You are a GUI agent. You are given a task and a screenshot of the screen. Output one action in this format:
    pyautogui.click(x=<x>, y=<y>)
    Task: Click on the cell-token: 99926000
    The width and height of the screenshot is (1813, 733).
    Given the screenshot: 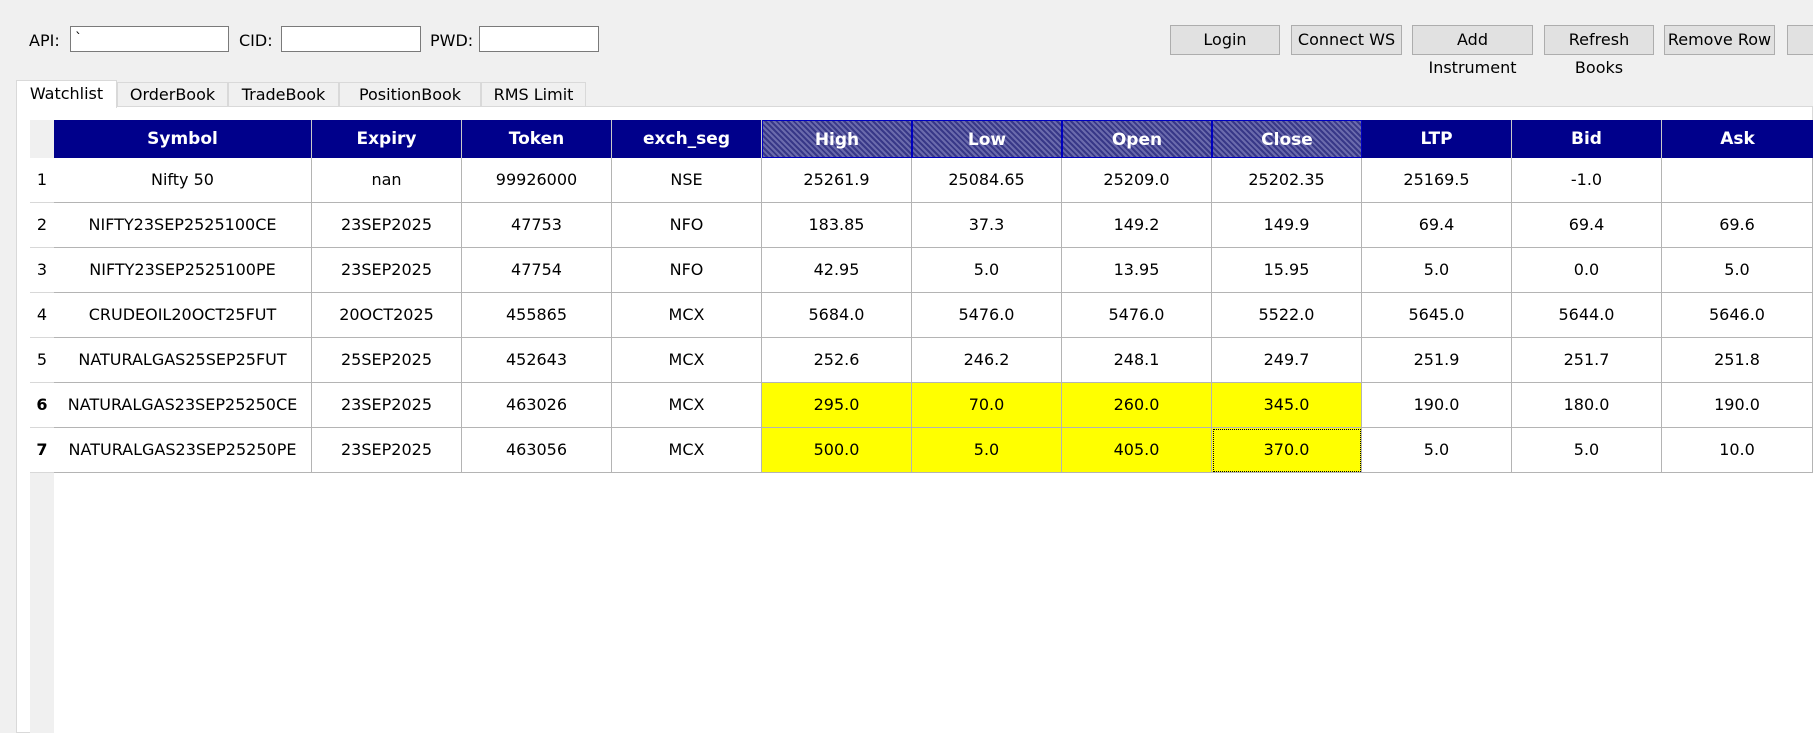 What is the action you would take?
    pyautogui.click(x=537, y=180)
    